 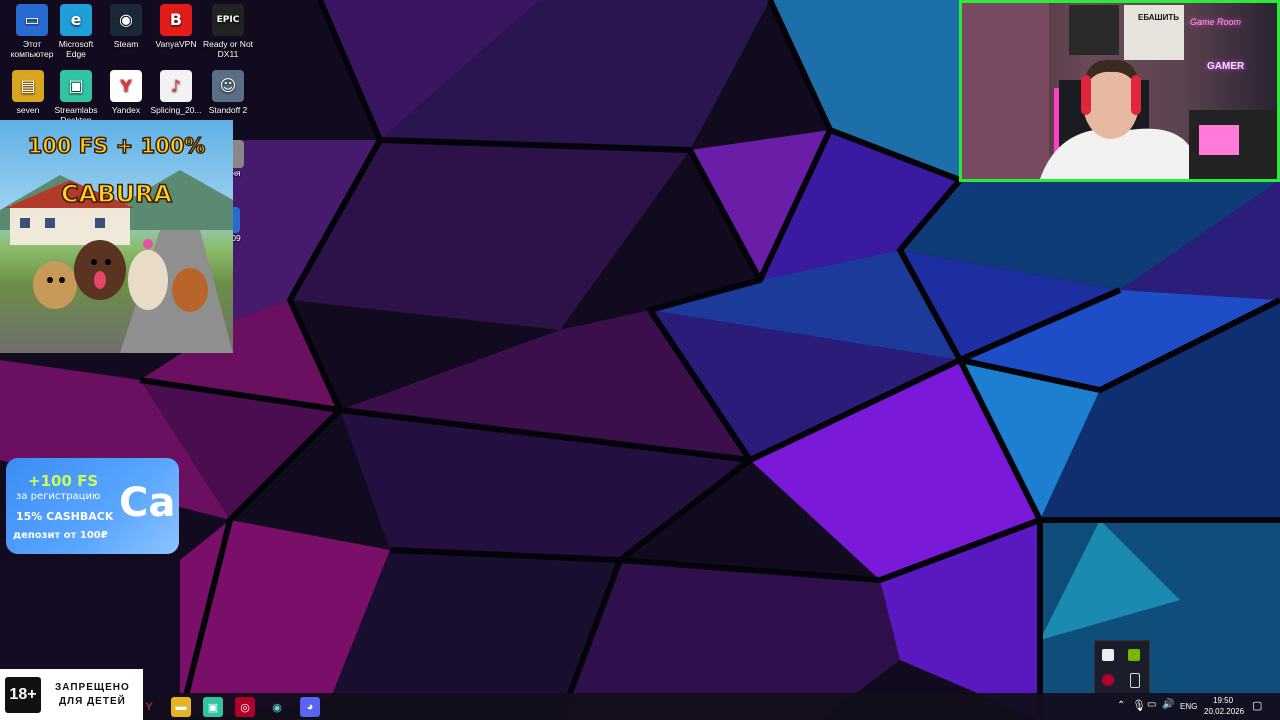 I want to click on obs-taskbar-icon: ◎, so click(x=245, y=707).